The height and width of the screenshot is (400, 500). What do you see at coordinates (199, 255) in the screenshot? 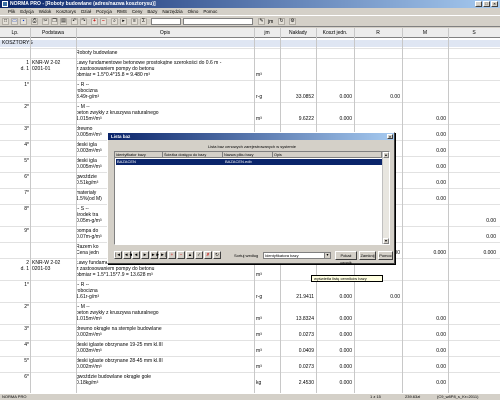
I see `nav-post-icon: ✓` at bounding box center [199, 255].